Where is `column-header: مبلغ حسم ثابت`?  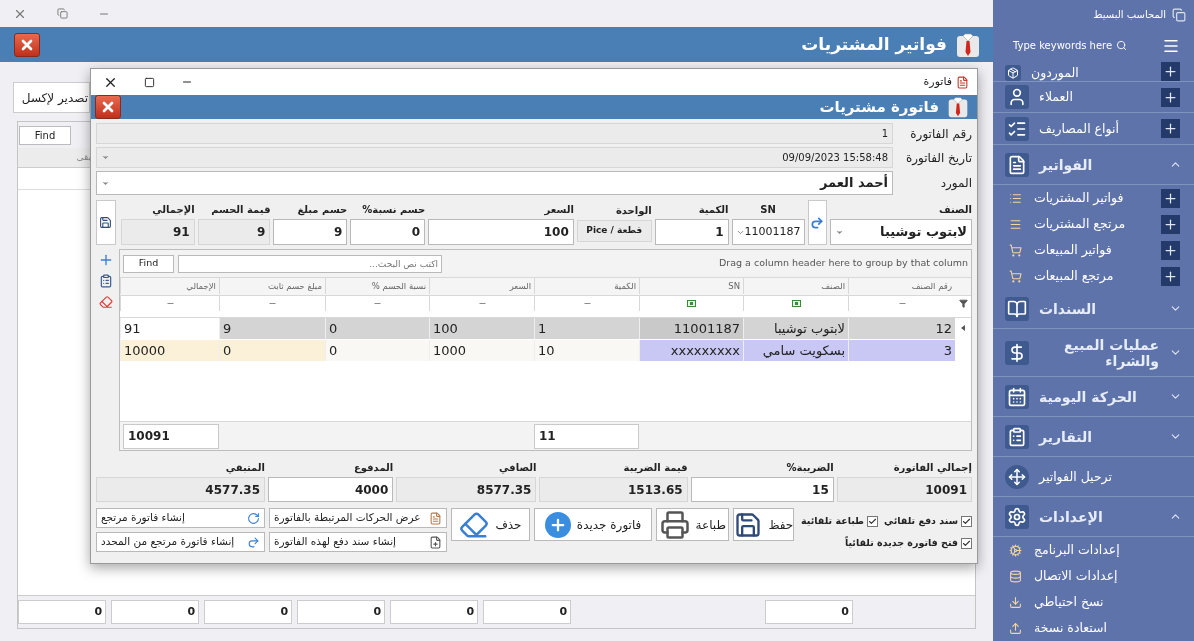
column-header: مبلغ حسم ثابت is located at coordinates (272, 286).